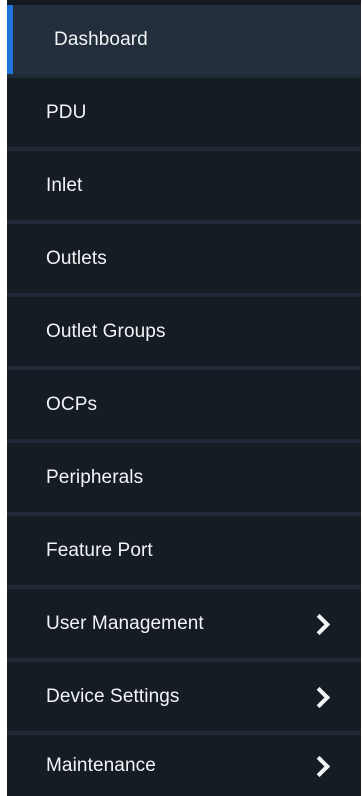  What do you see at coordinates (64, 185) in the screenshot?
I see `sidebar-item-label: Inlet` at bounding box center [64, 185].